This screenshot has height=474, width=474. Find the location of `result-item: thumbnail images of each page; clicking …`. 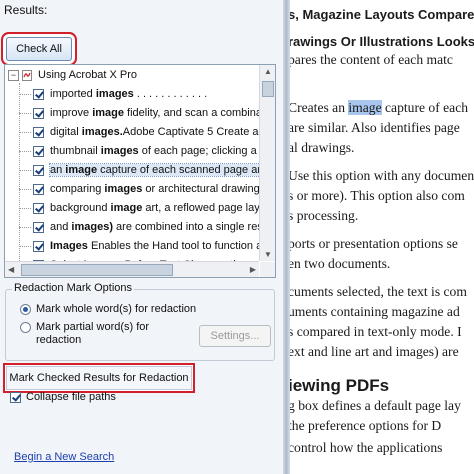

result-item: thumbnail images of each page; clicking … is located at coordinates (146, 151).